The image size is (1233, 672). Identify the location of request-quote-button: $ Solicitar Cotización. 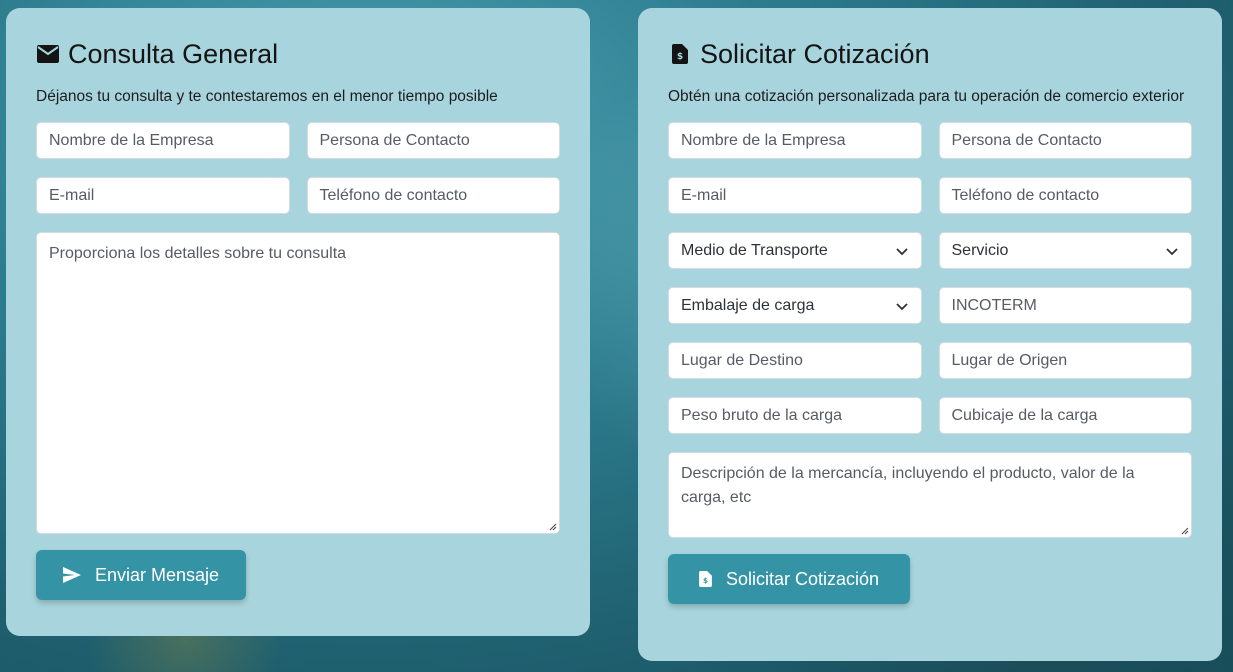
(789, 579).